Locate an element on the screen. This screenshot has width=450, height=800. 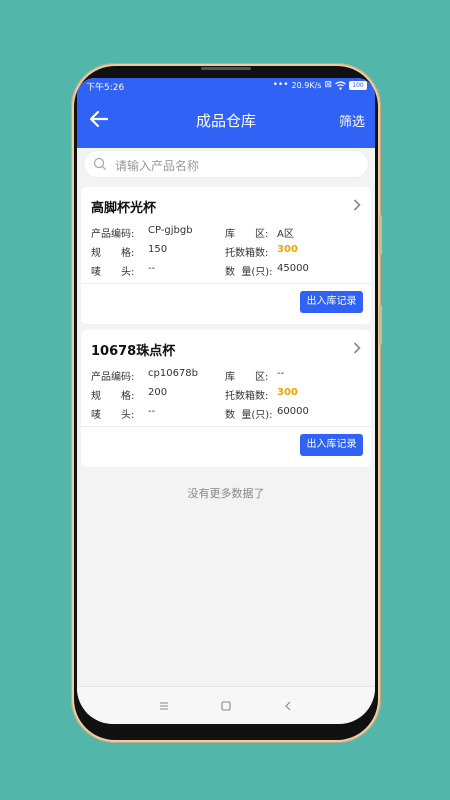
qty-value: 45000 is located at coordinates (293, 268).